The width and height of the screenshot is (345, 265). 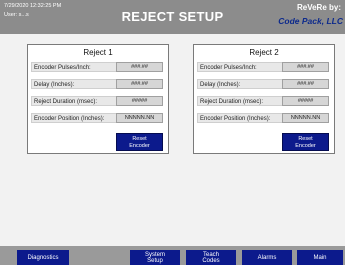 What do you see at coordinates (264, 52) in the screenshot?
I see `panel-title: Reject 2` at bounding box center [264, 52].